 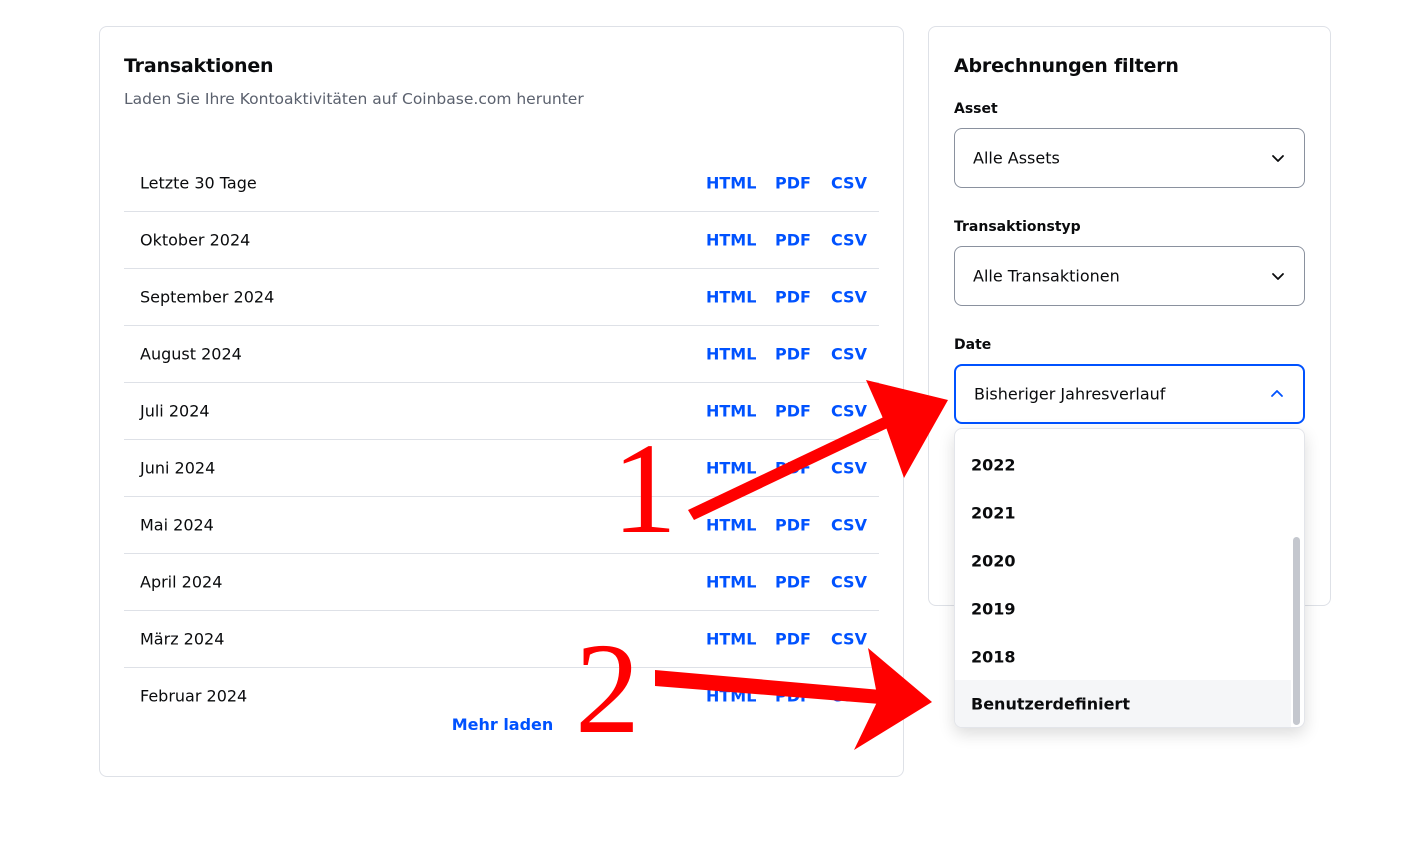 I want to click on filter-title: Abrechnungen filtern, so click(x=1066, y=66).